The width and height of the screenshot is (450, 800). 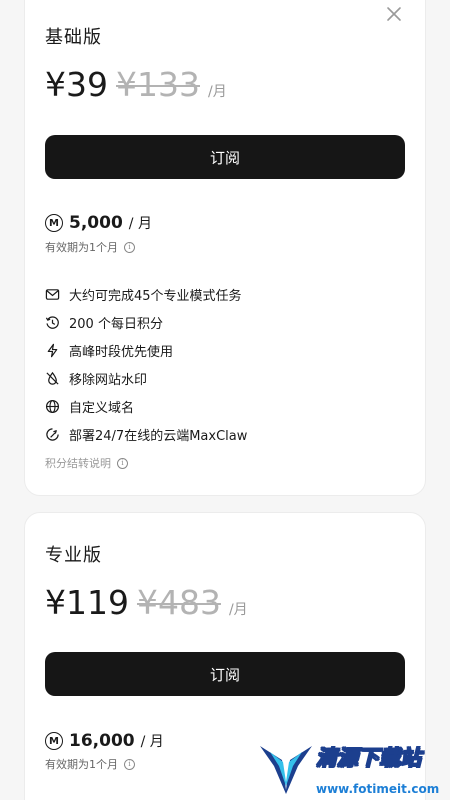 I want to click on feature-text: 高峰时段优先使用, so click(x=121, y=352).